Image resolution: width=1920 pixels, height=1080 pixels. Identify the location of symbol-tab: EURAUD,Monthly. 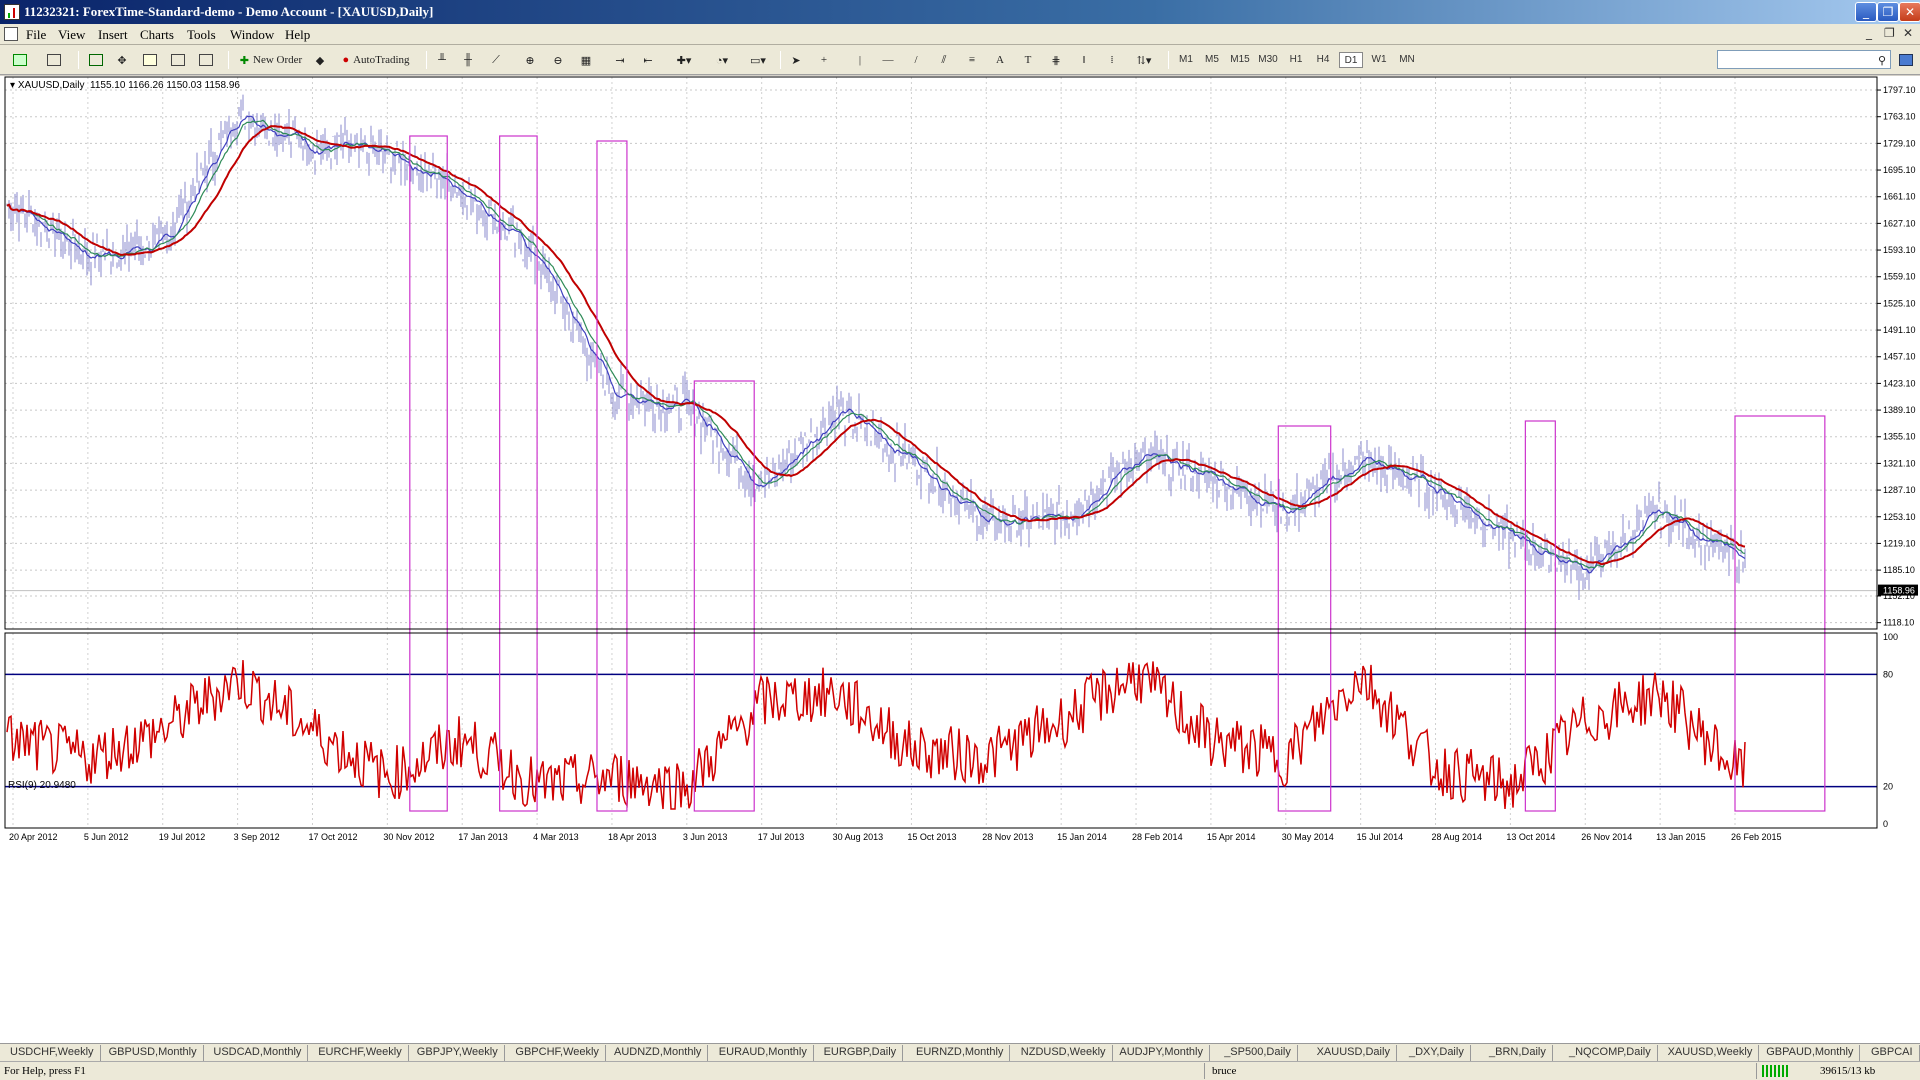
(763, 1053).